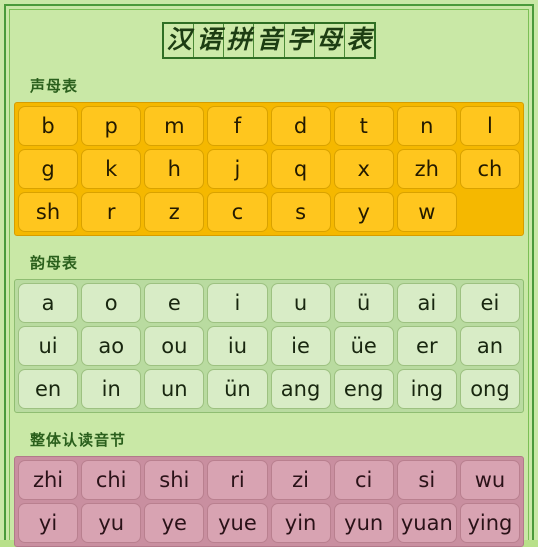 The image size is (538, 547). What do you see at coordinates (48, 126) in the screenshot?
I see `pinyin-cell: b` at bounding box center [48, 126].